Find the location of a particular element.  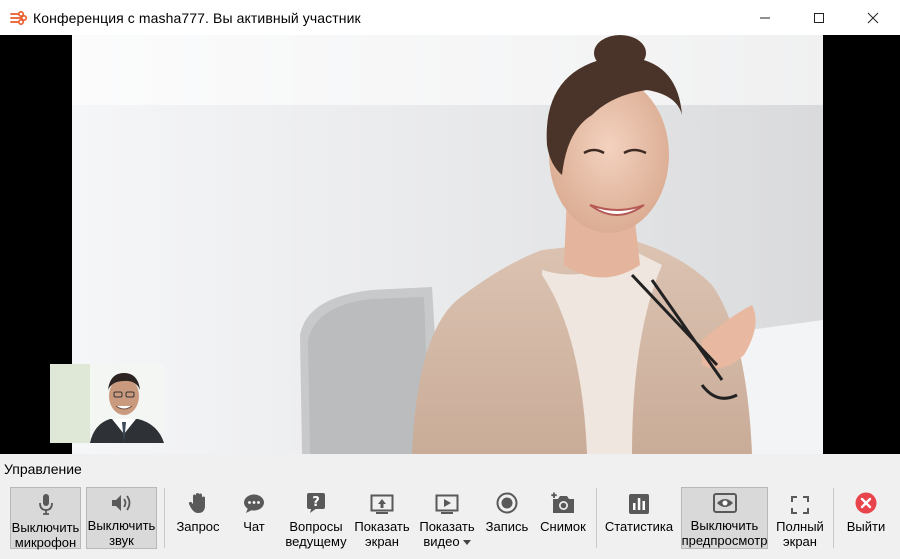

chat-bubble-icon is located at coordinates (254, 503).